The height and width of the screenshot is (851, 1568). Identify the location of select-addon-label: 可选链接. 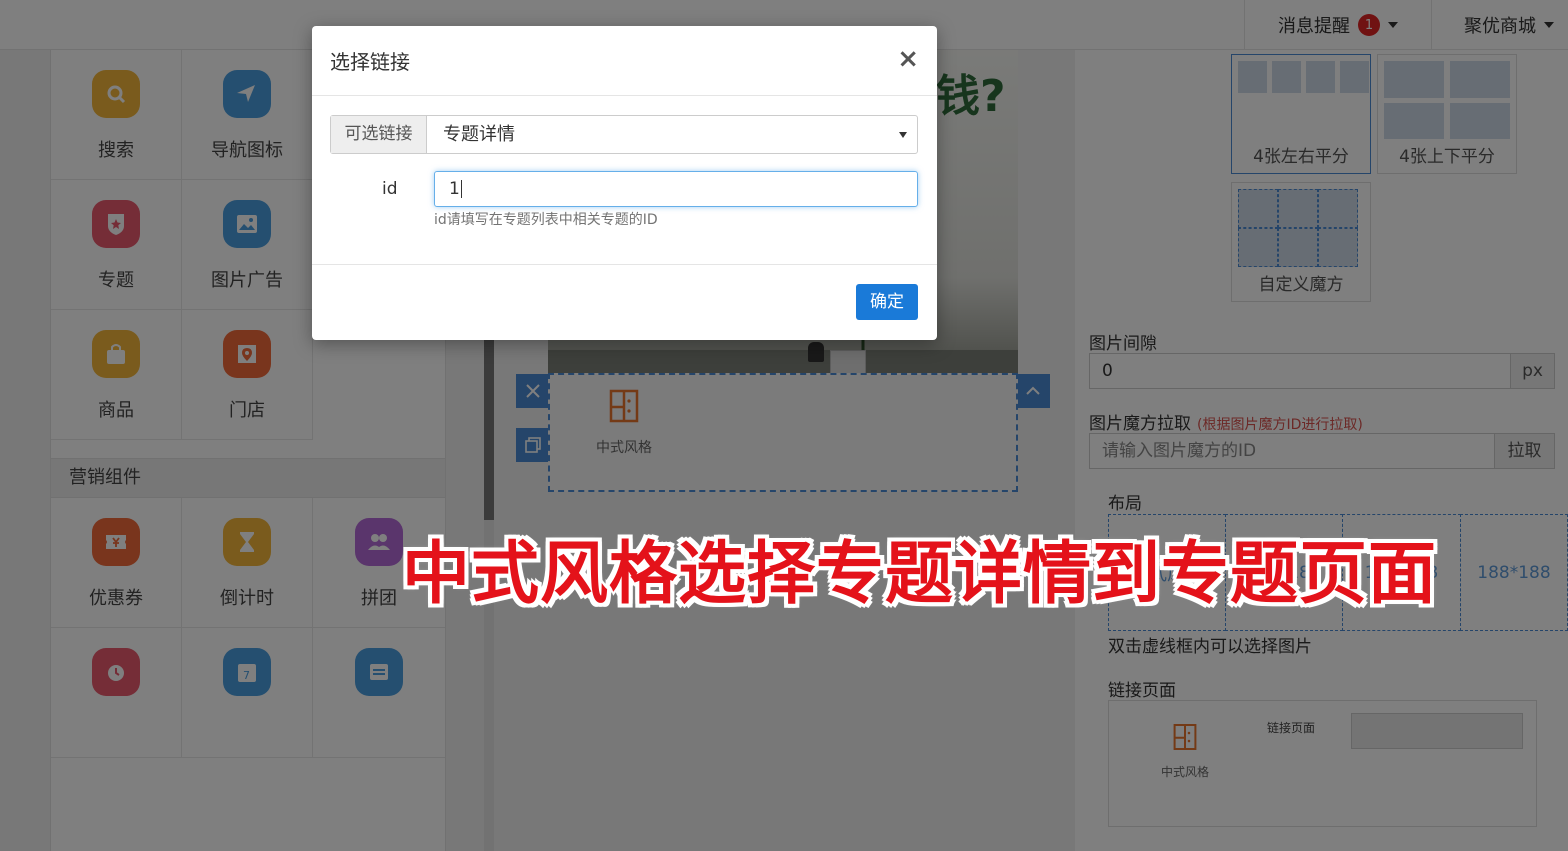
(379, 134).